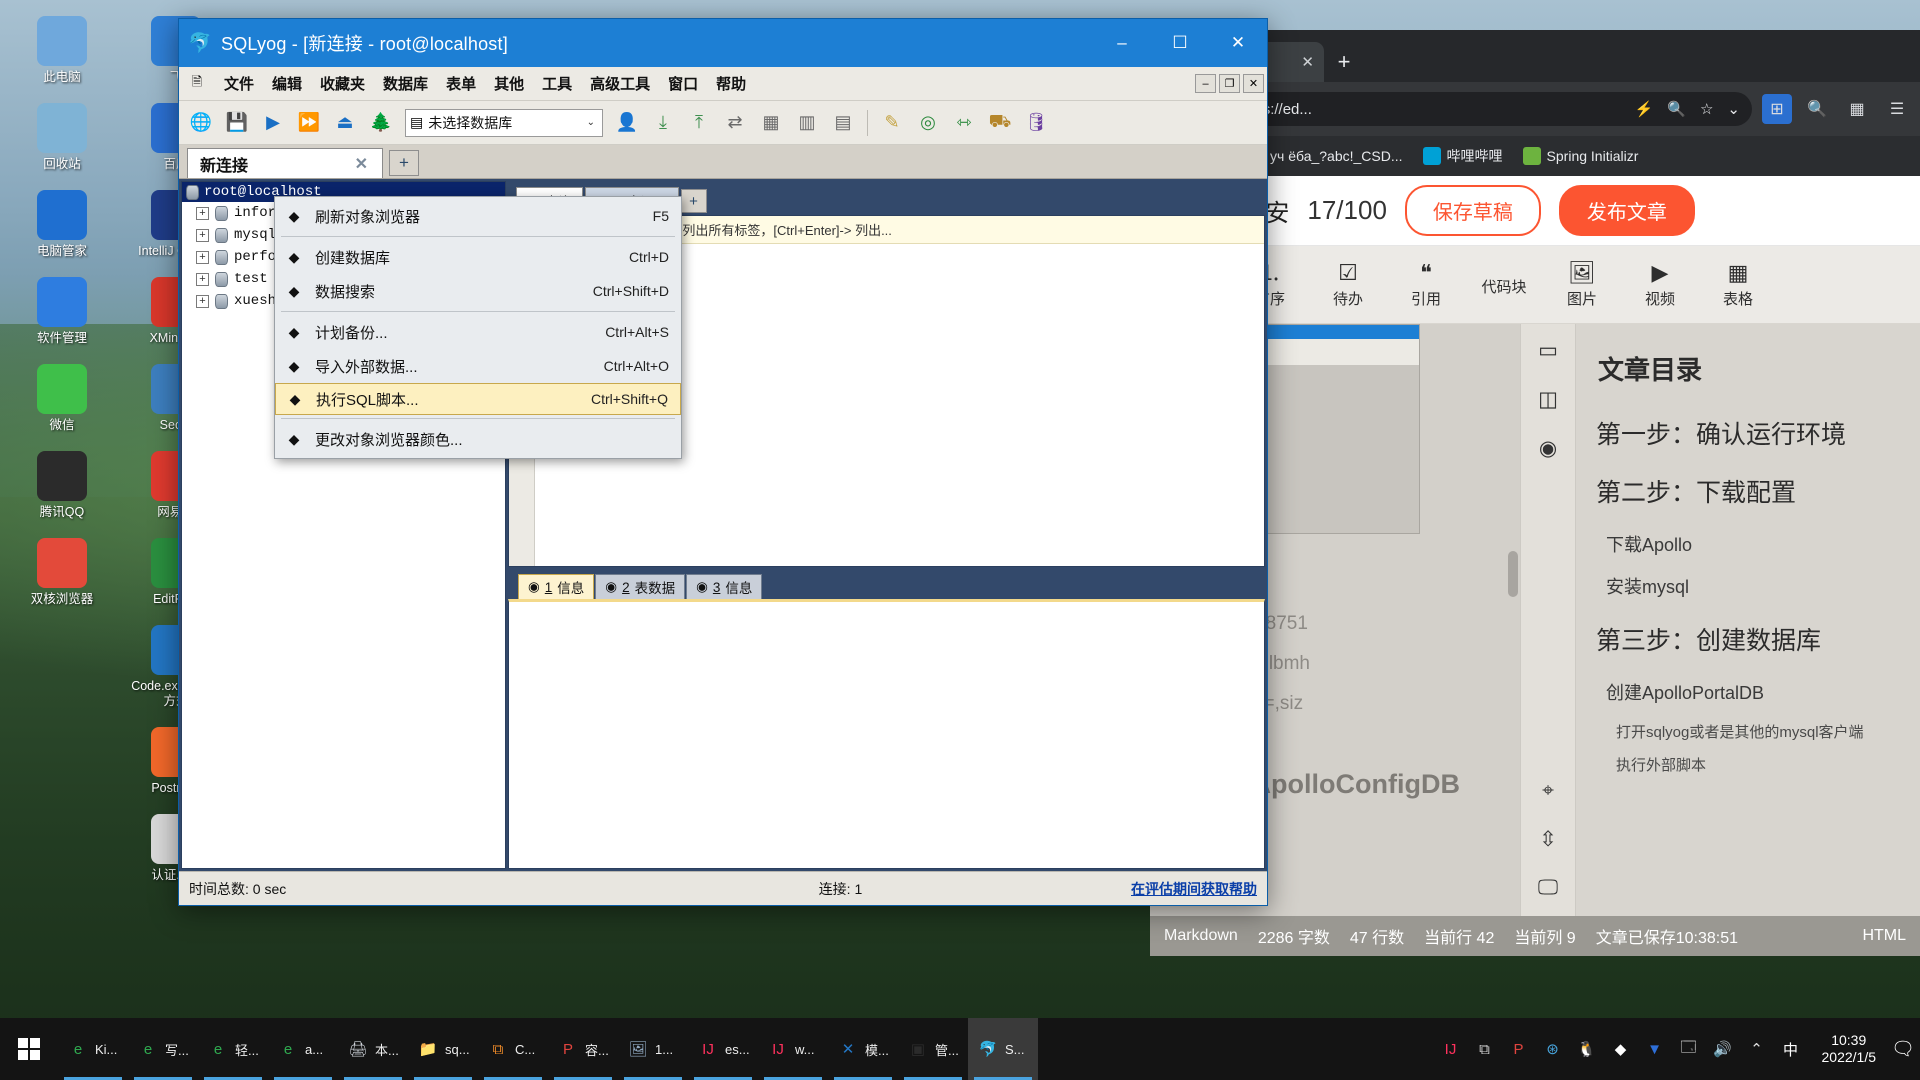 The width and height of the screenshot is (1920, 1080). Describe the element at coordinates (556, 586) in the screenshot. I see `result-tab: ◉ 1 信息` at that location.